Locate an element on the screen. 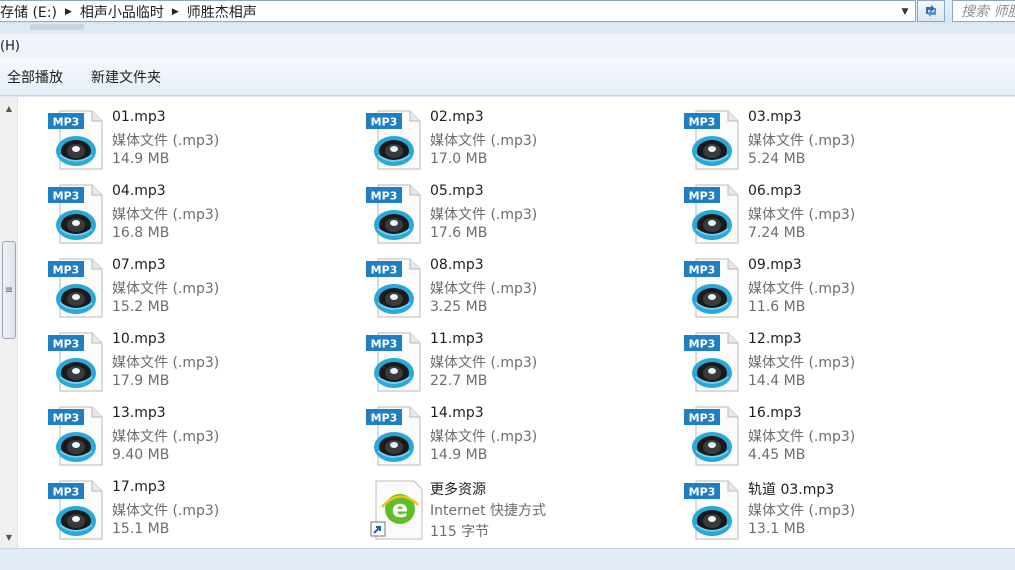 The width and height of the screenshot is (1015, 570). file-item: MP3 17.mp3 媒体文件 (.mp3) 15.1 MB is located at coordinates (196, 512).